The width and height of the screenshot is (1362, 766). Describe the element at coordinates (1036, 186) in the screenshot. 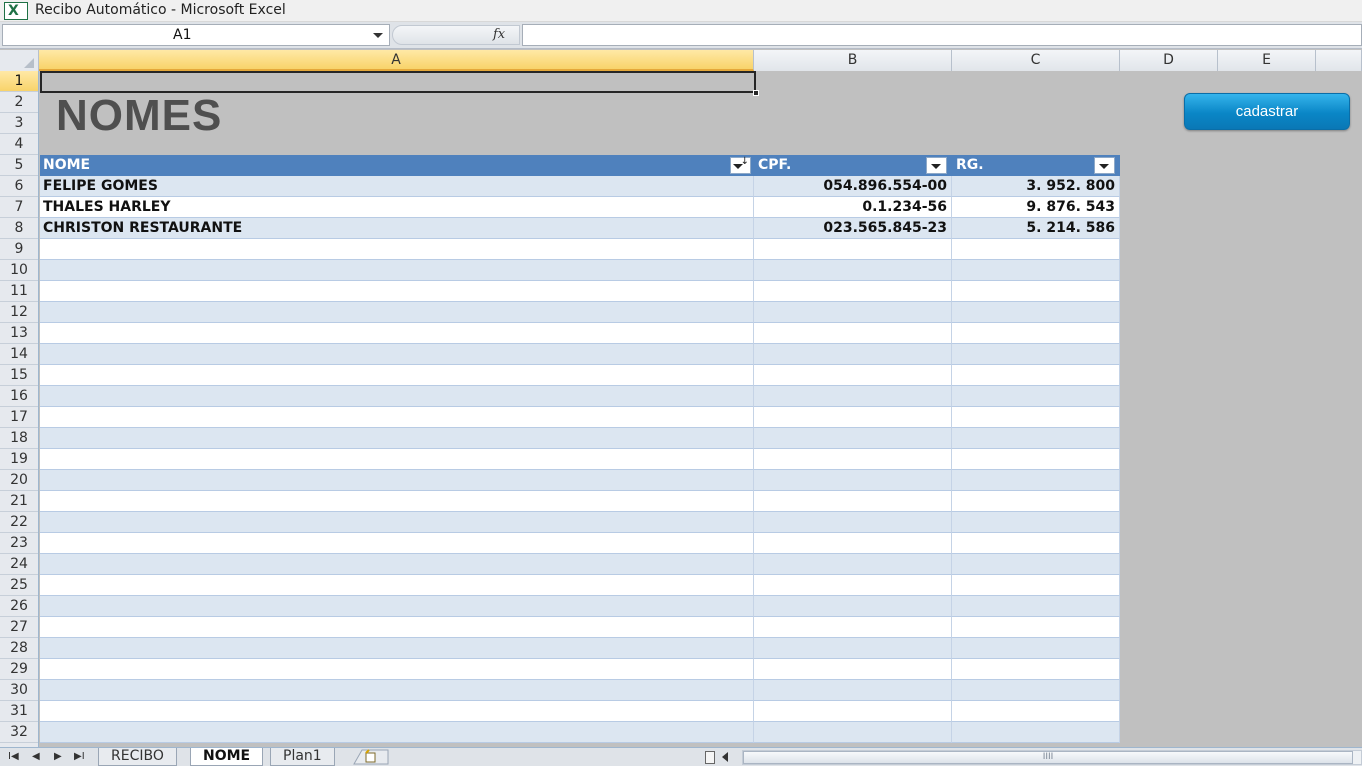

I see `table-cell: 3. 952. 800` at that location.